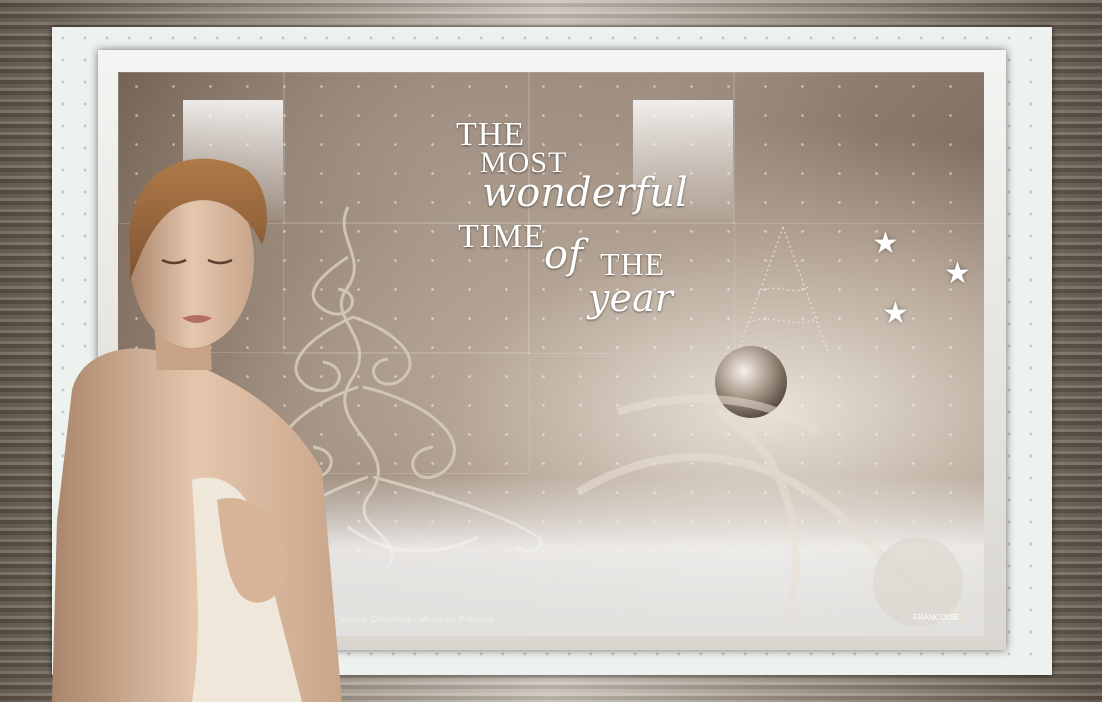  I want to click on artist-signature: FRANCOISE, so click(936, 617).